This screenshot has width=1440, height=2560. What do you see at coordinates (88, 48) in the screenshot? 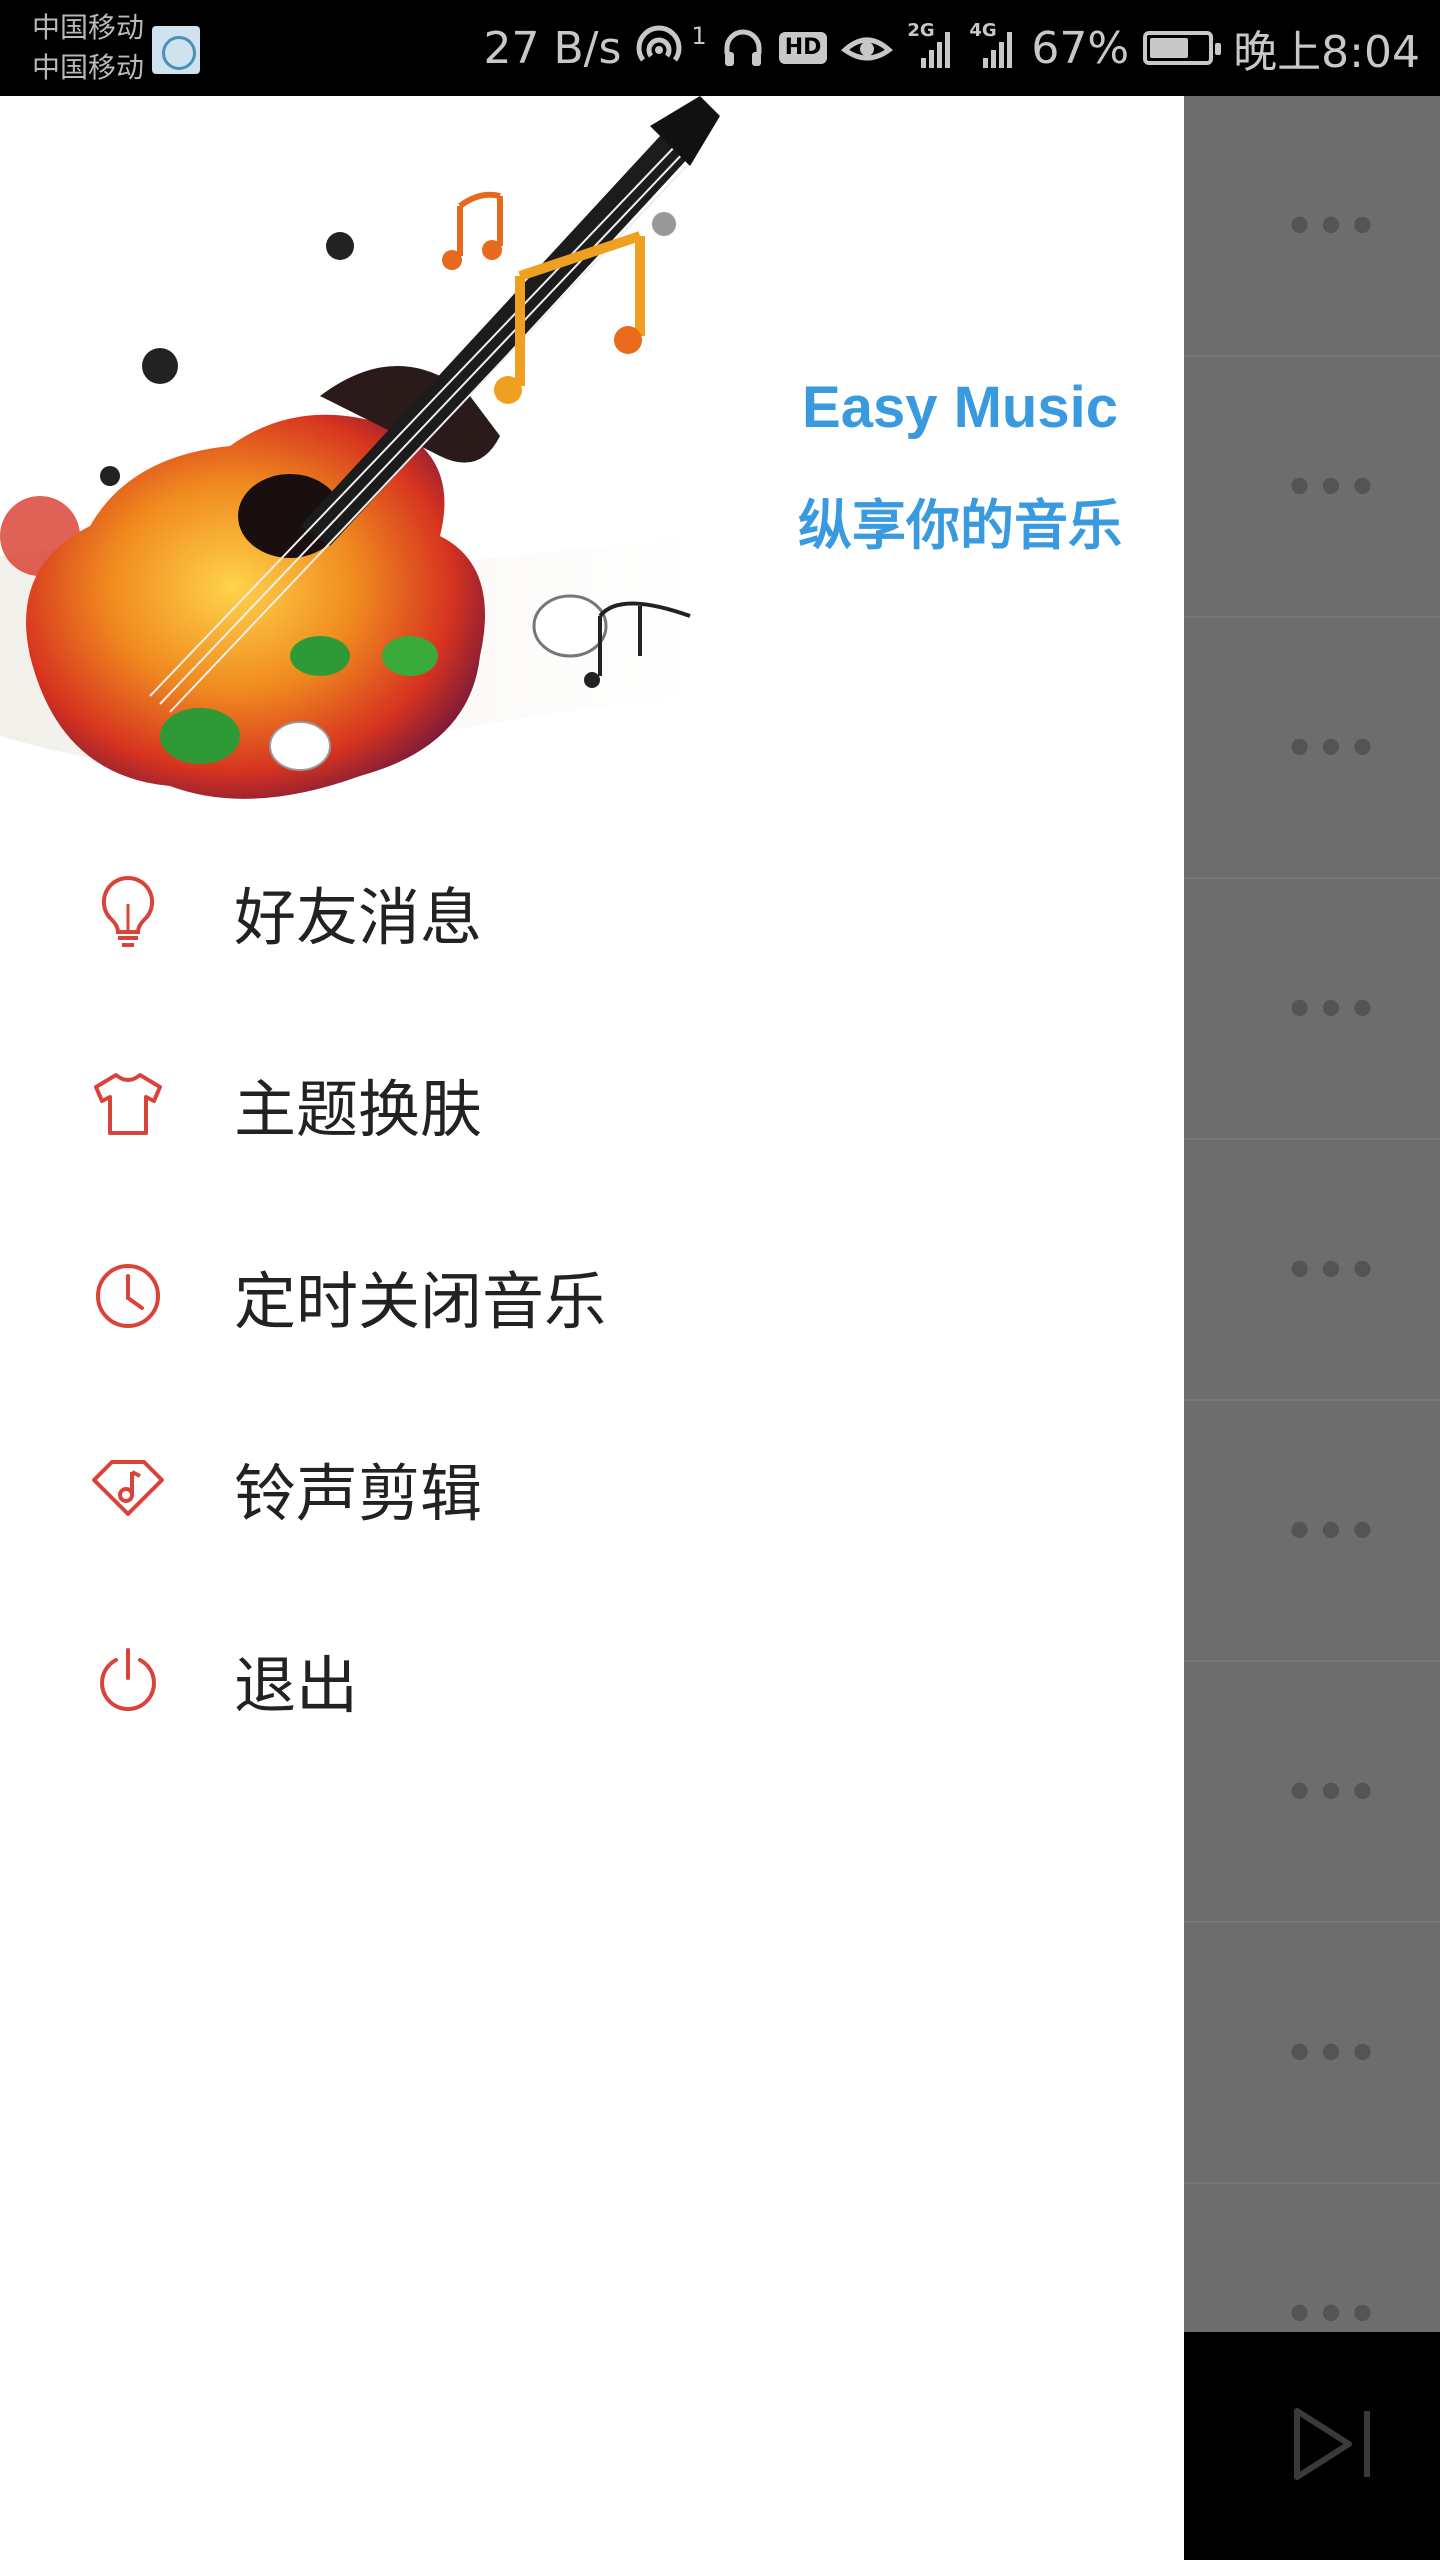
I see `carrier-names: 中国移动 中国移动` at bounding box center [88, 48].